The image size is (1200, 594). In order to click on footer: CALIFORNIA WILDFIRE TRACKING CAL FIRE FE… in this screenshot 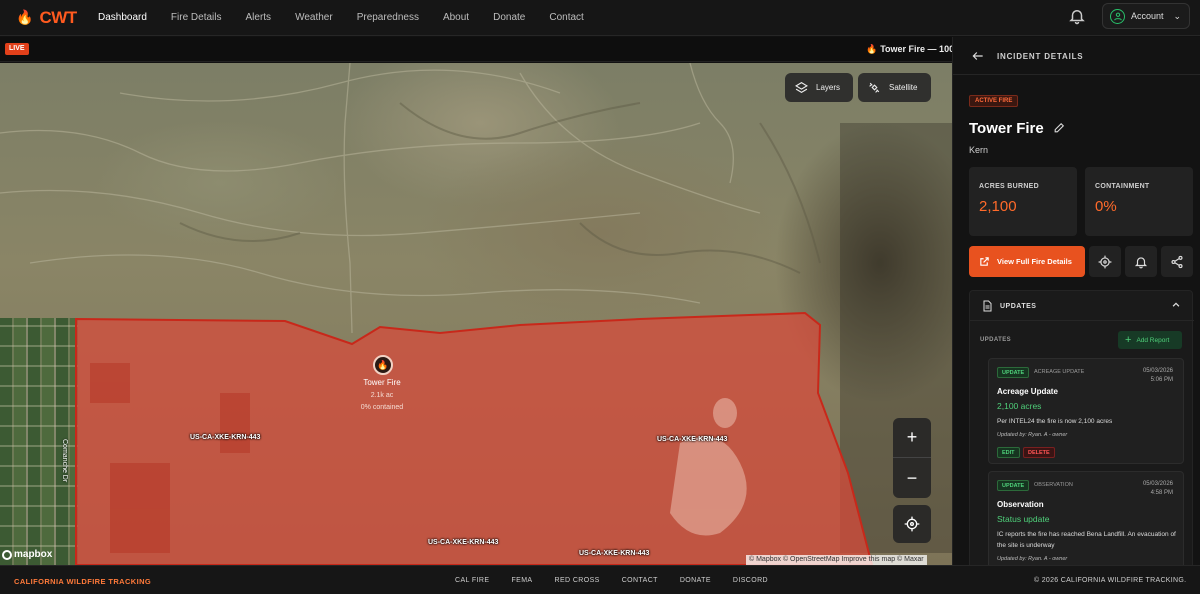, I will do `click(600, 579)`.